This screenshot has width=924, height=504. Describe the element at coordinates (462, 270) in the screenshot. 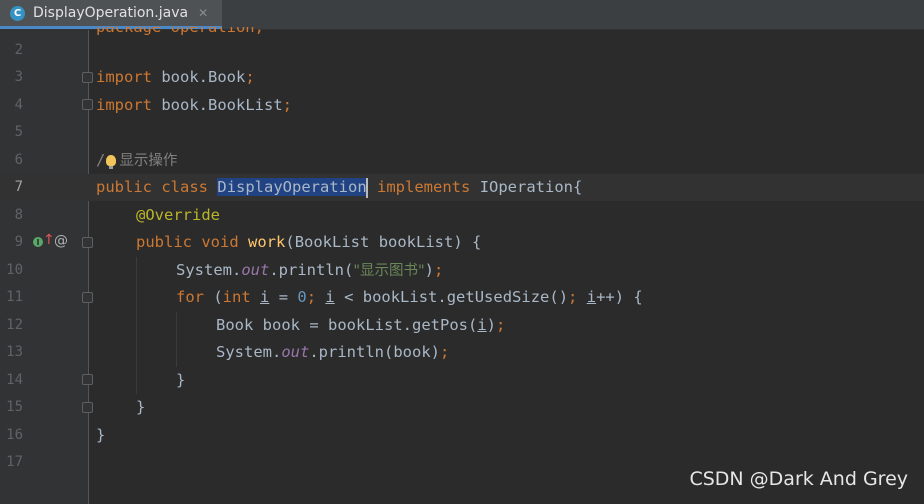

I see `code-line-10: 10 System.out.println("显示图书");` at that location.